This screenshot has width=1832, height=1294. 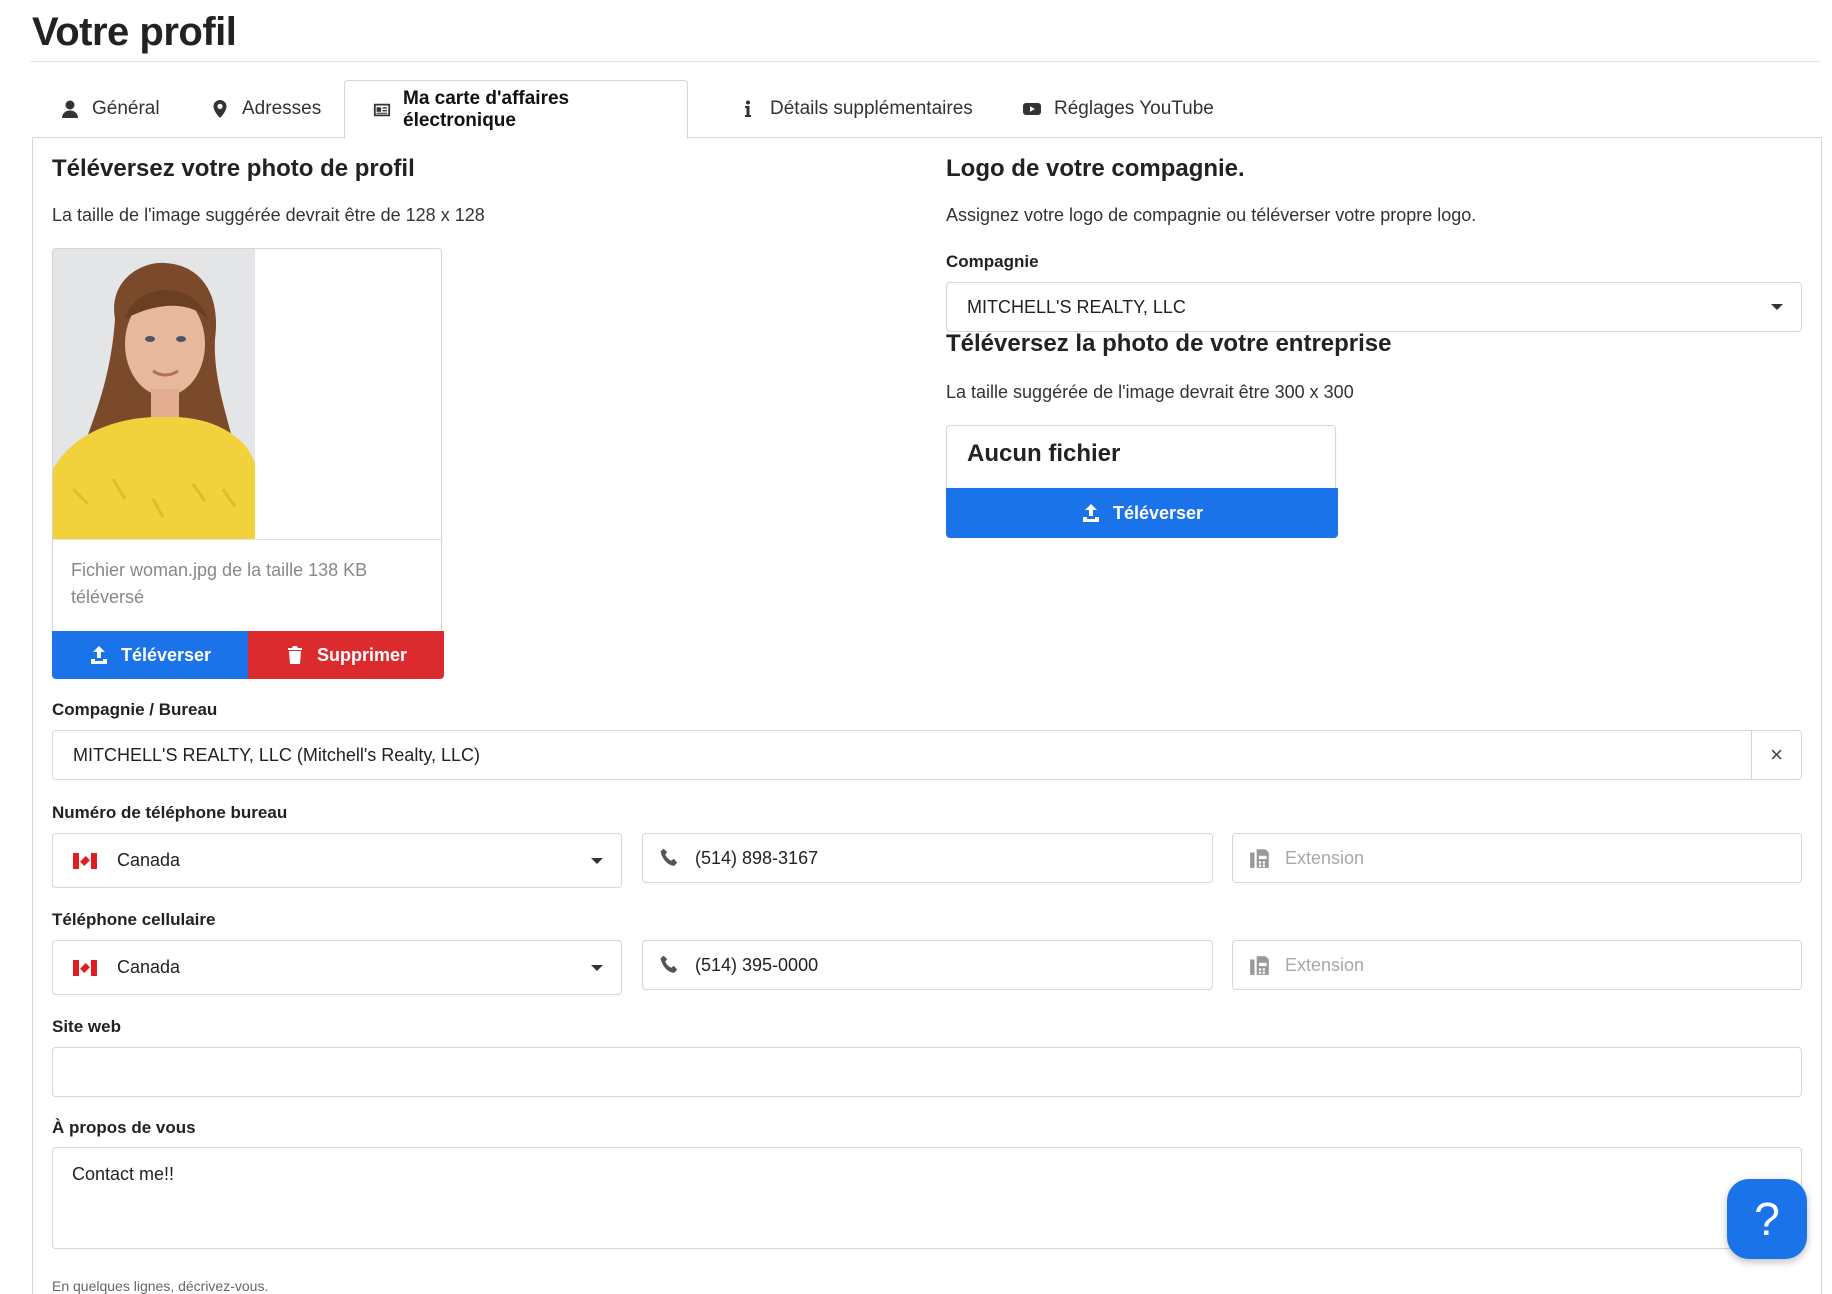 I want to click on company-photo-card: Aucun fichier Téléverser, so click(x=1142, y=481).